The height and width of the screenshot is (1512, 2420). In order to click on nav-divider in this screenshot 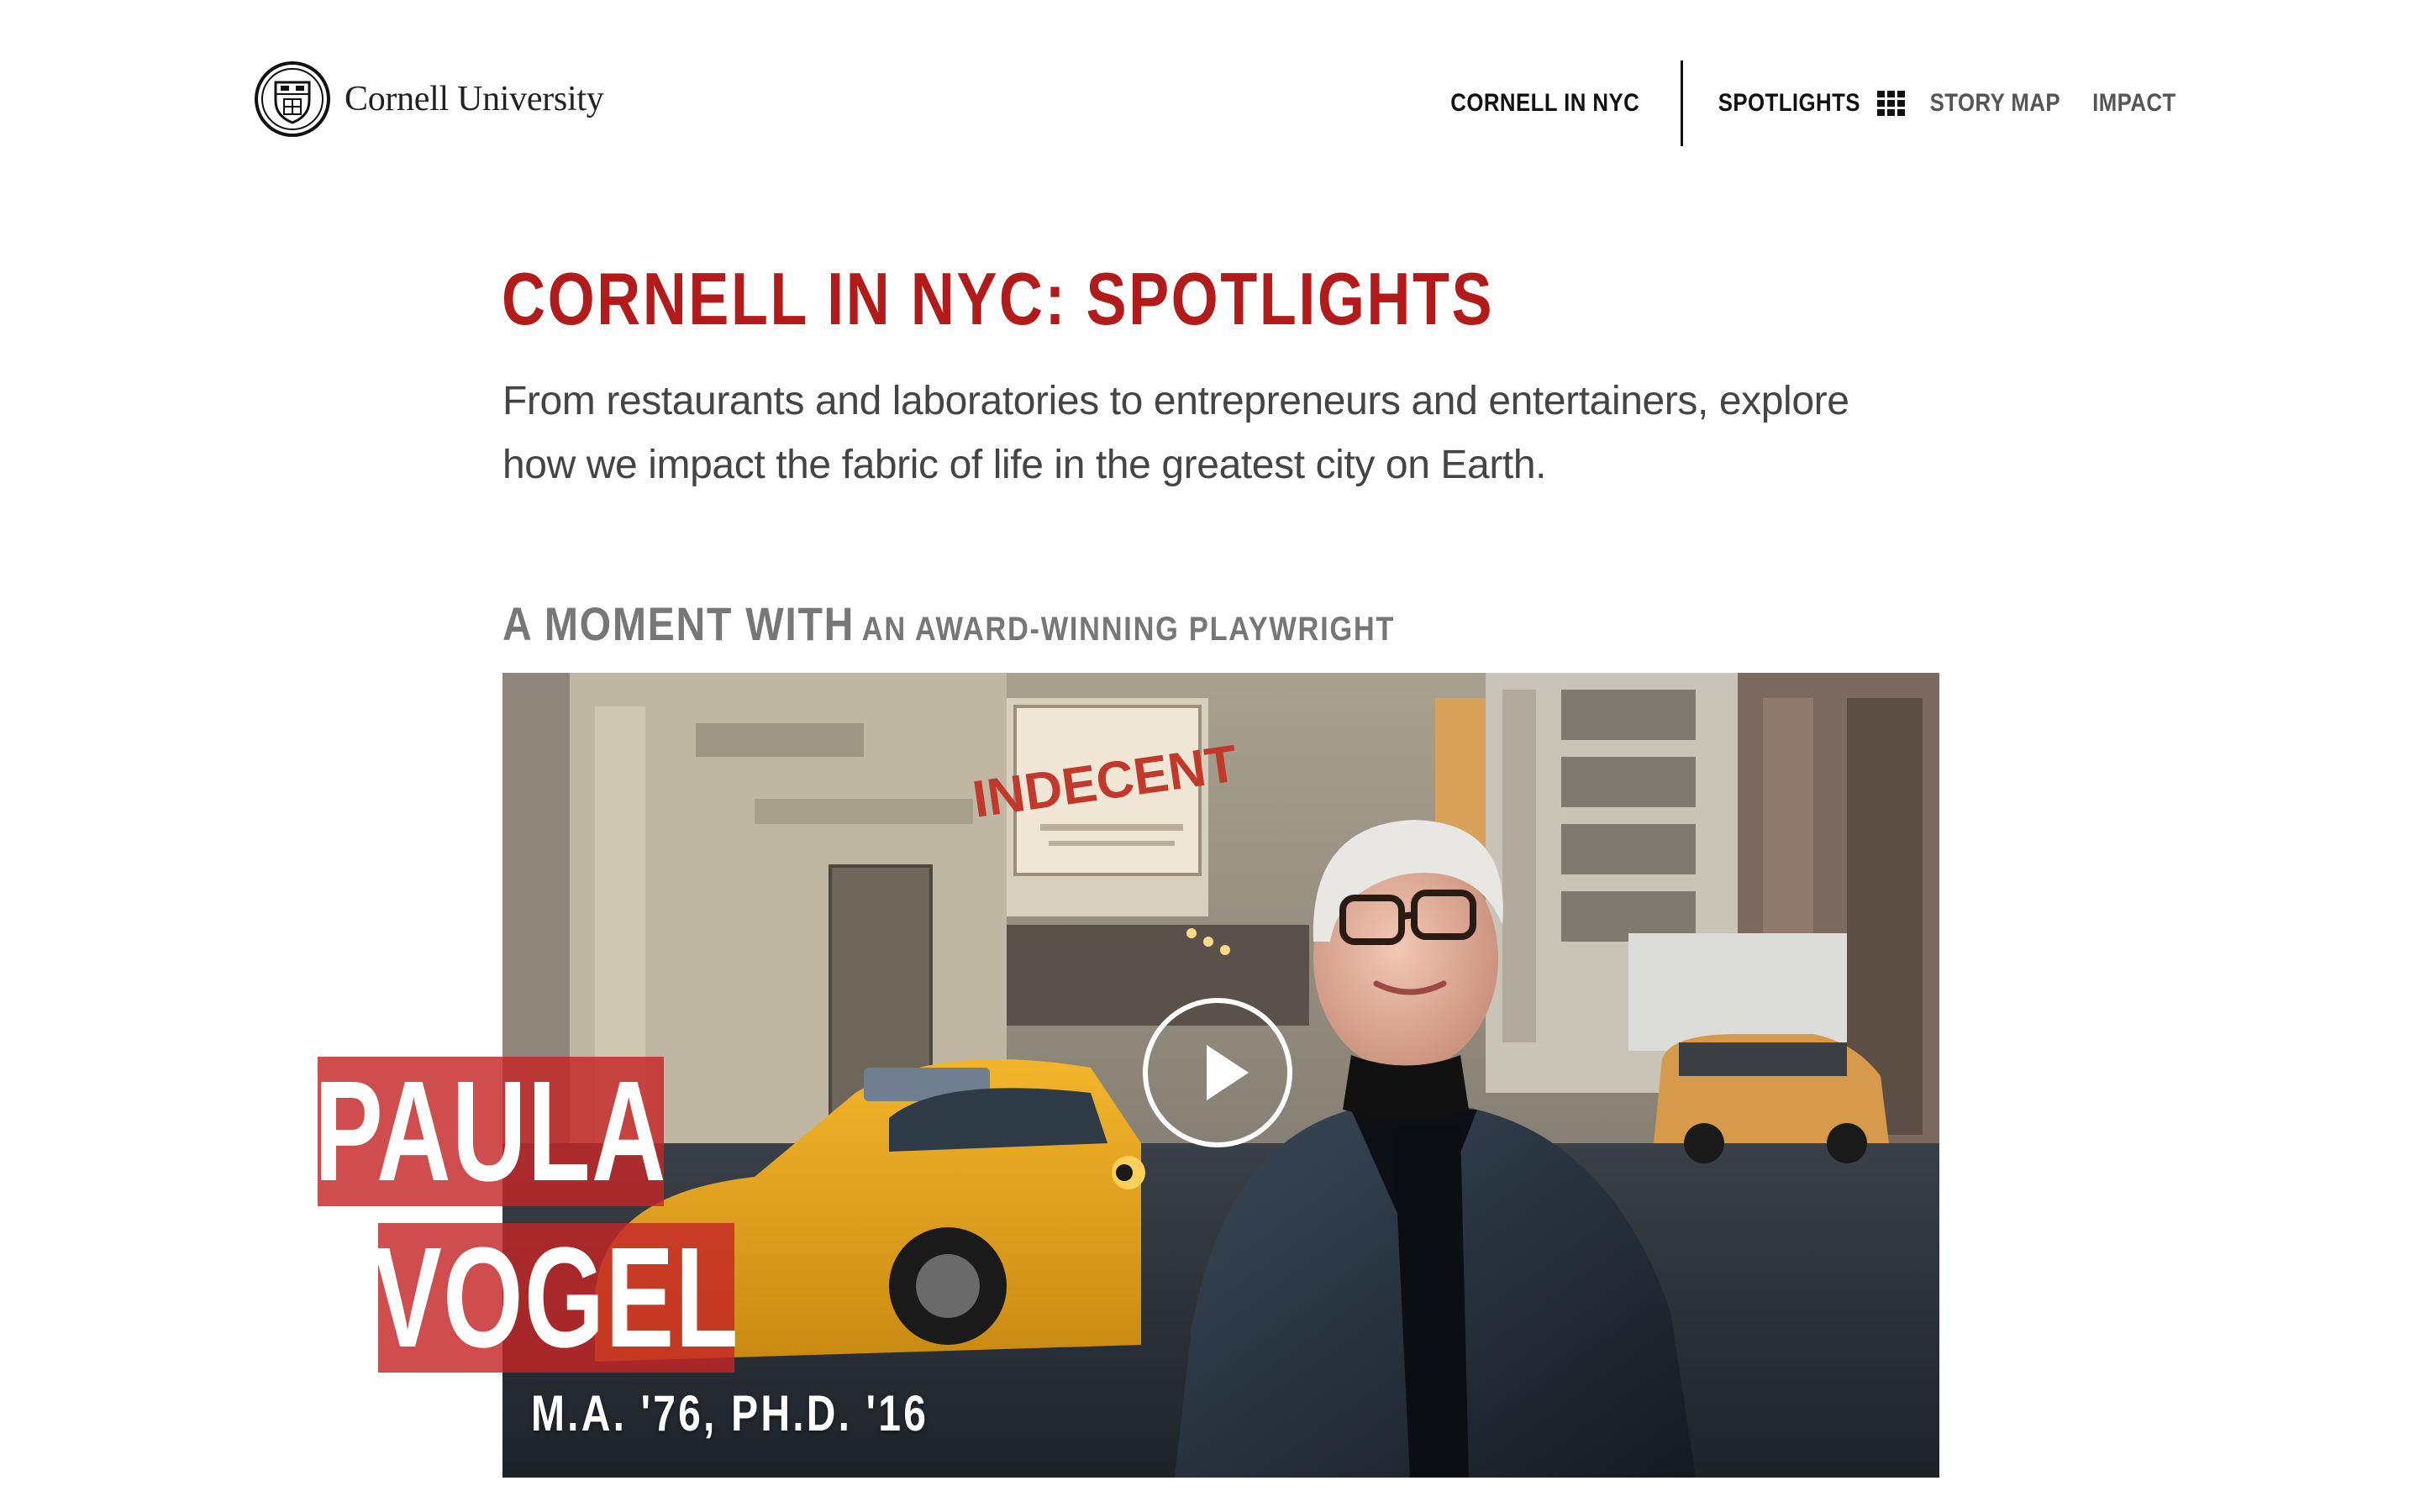, I will do `click(1681, 103)`.